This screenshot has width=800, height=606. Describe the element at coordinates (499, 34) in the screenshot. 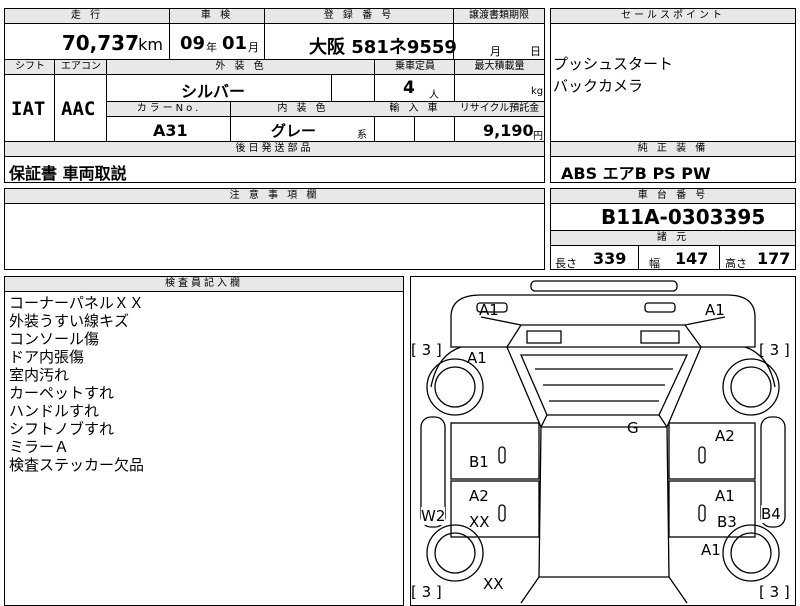

I see `transfer-box: 譲渡書類期限 月 日` at that location.